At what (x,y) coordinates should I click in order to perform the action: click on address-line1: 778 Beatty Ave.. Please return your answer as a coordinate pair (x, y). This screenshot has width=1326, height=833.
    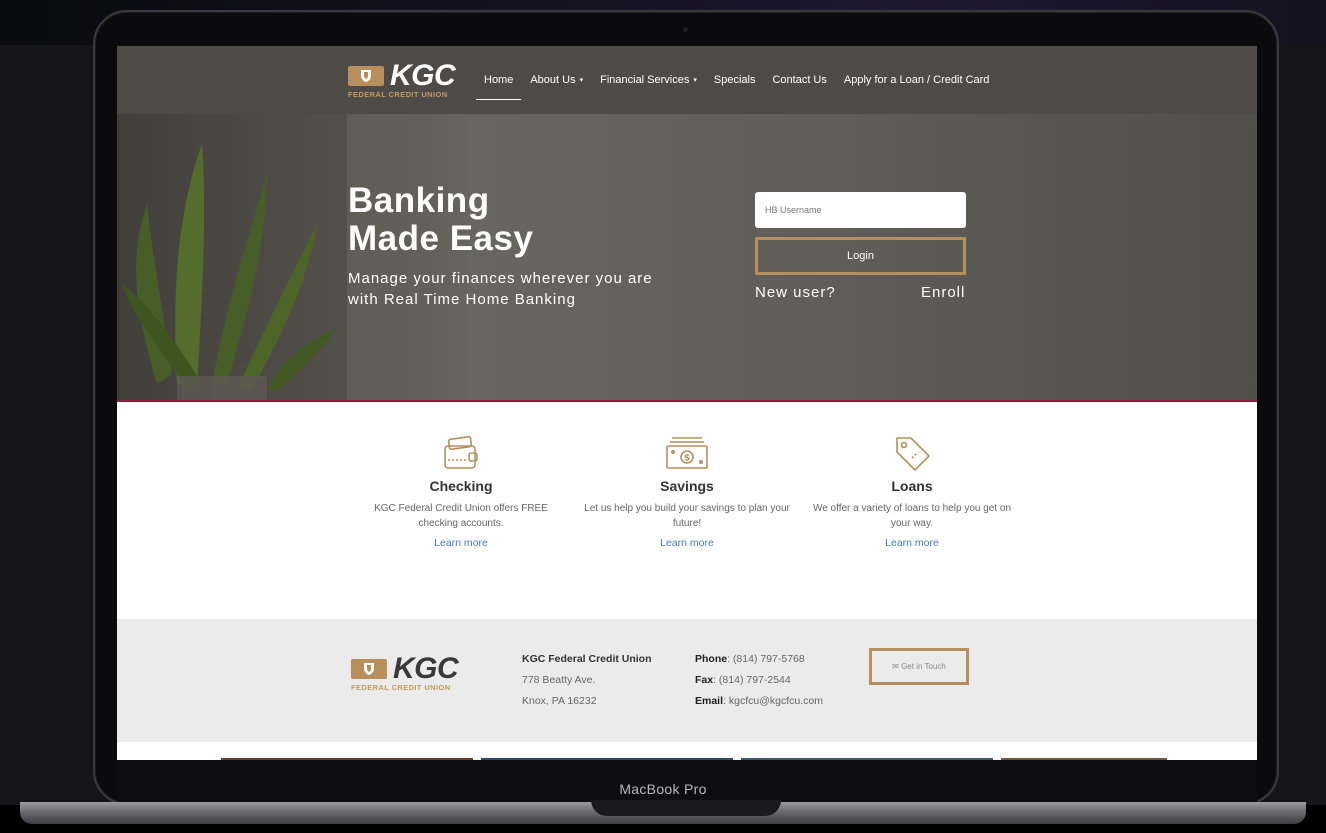
    Looking at the image, I should click on (559, 680).